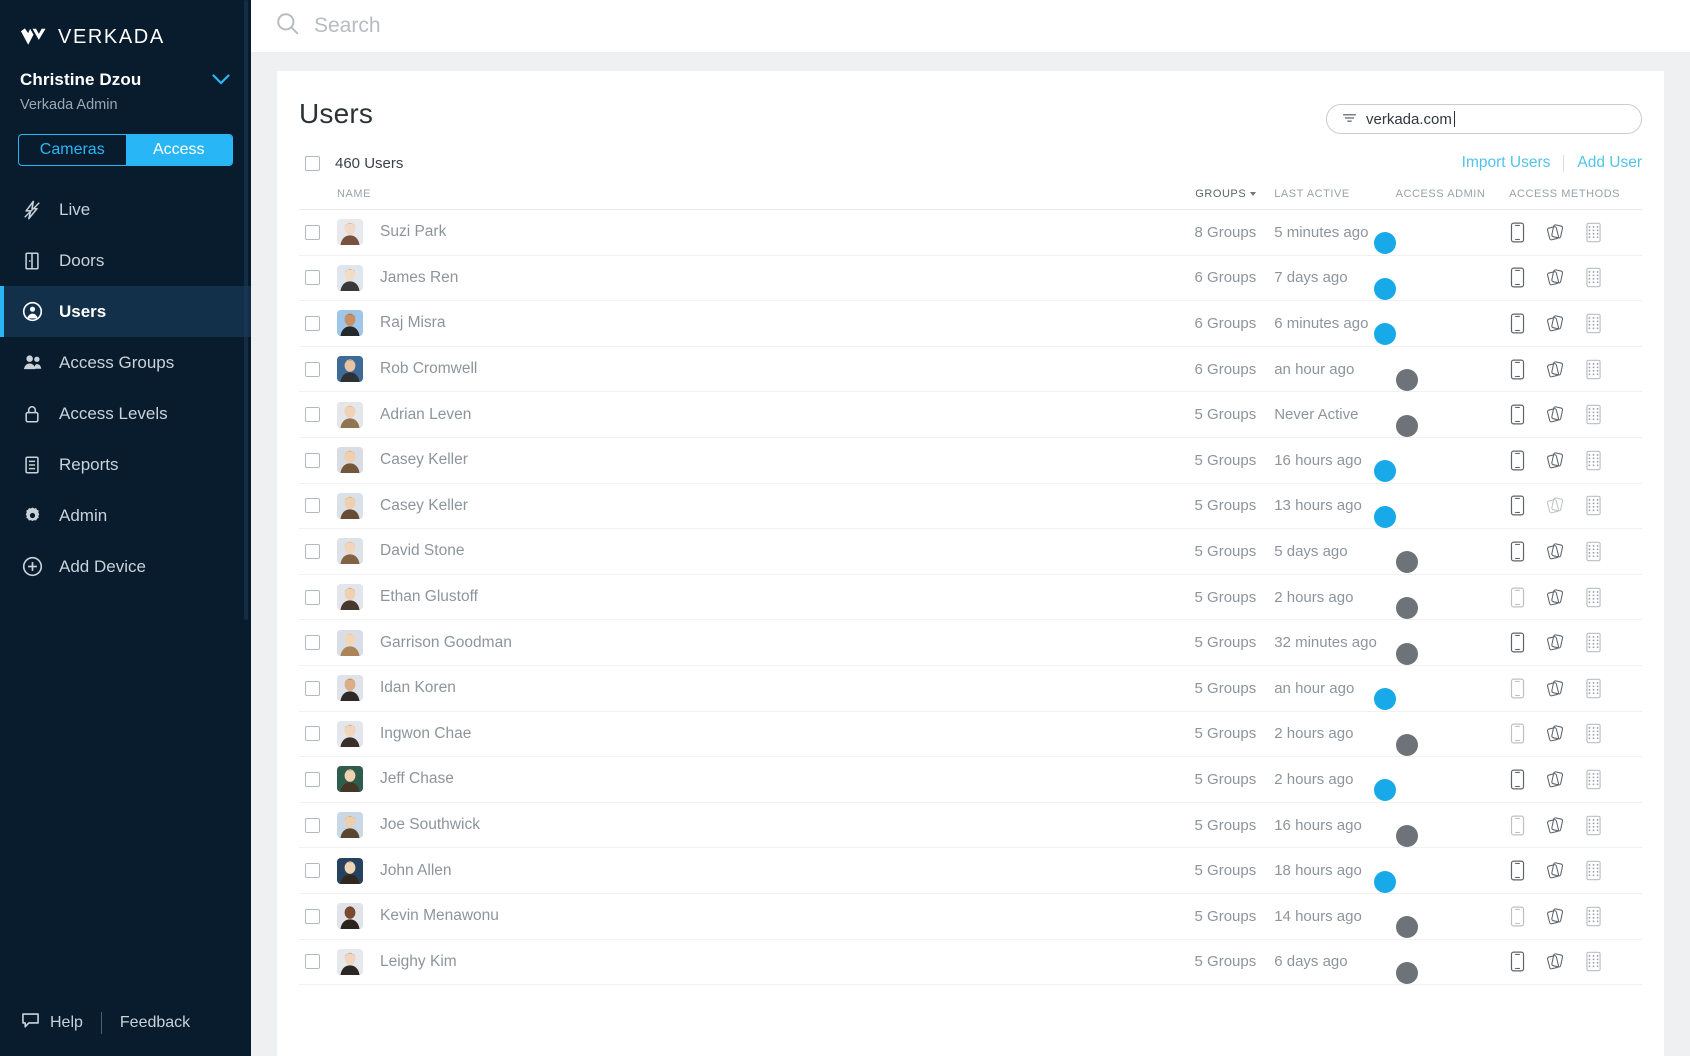  I want to click on product-switcher: Cameras Access, so click(125, 150).